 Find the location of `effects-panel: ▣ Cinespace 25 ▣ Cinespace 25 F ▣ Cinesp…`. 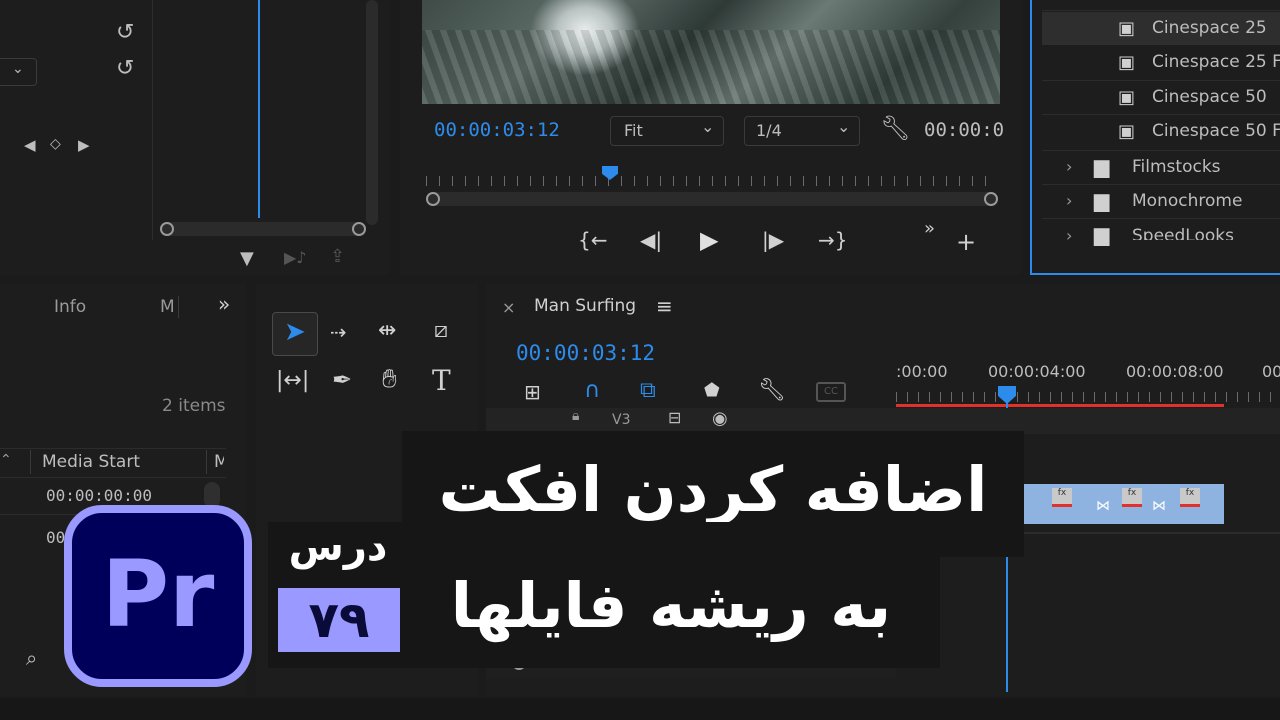

effects-panel: ▣ Cinespace 25 ▣ Cinespace 25 F ▣ Cinesp… is located at coordinates (1155, 137).